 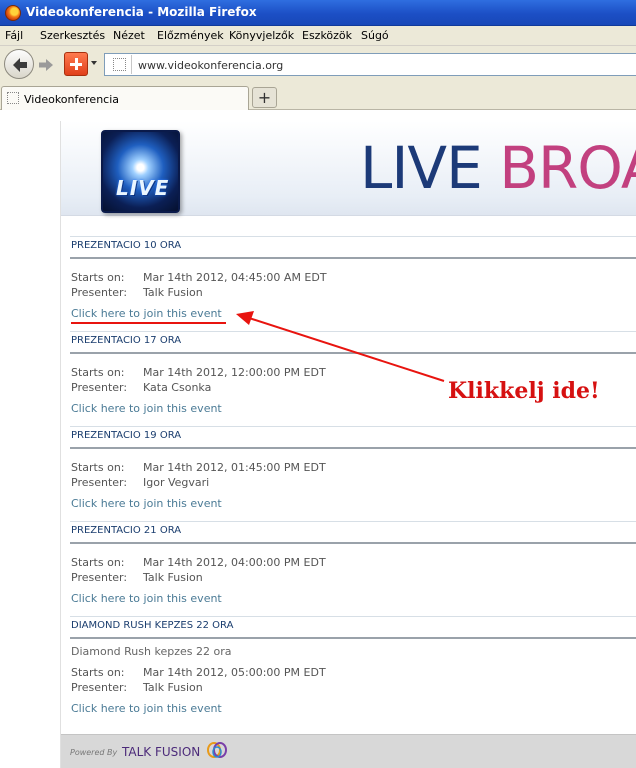 What do you see at coordinates (340, 346) in the screenshot?
I see `annotation-arrow-icon` at bounding box center [340, 346].